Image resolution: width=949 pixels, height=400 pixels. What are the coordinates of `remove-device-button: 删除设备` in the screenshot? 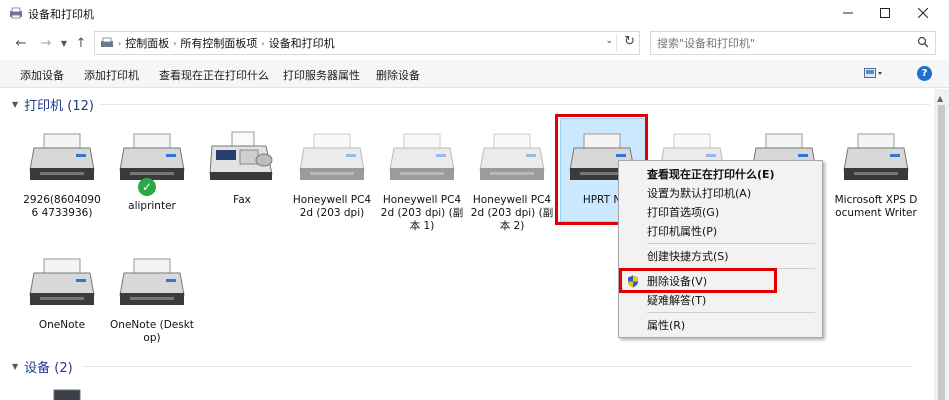 It's located at (398, 75).